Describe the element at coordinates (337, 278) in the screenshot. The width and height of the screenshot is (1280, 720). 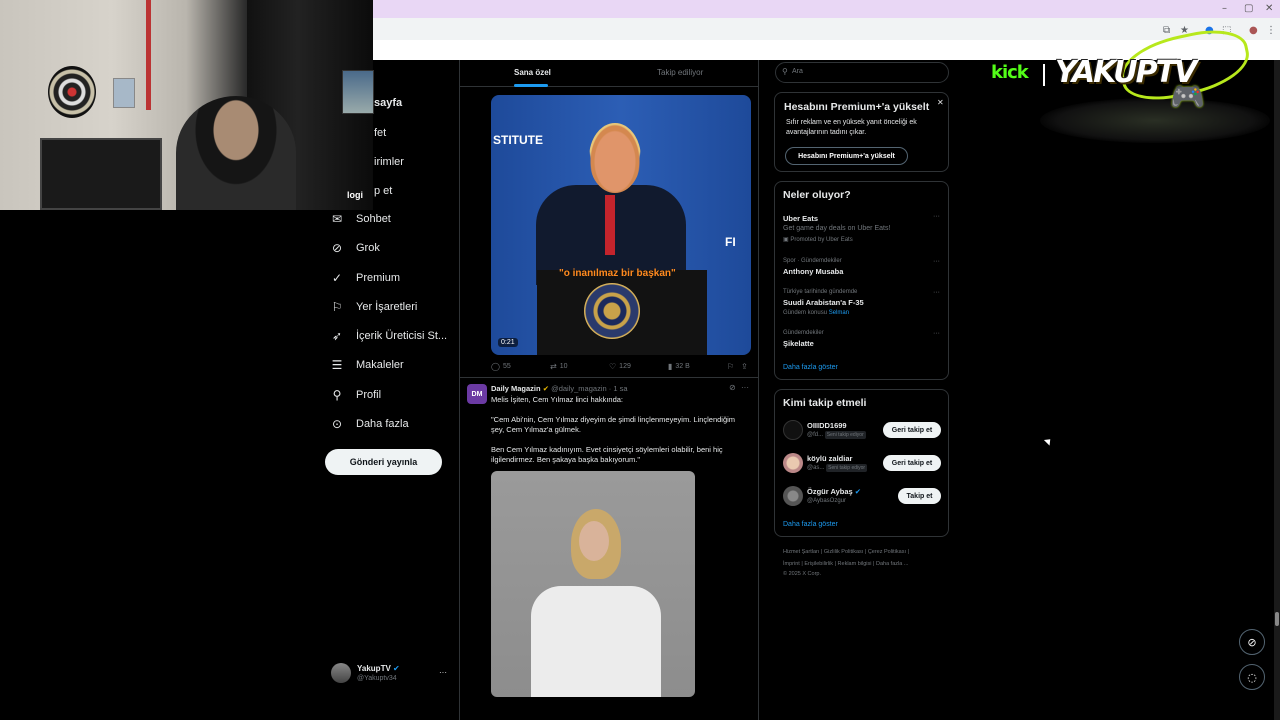
I see `premium-icon: ✓` at that location.